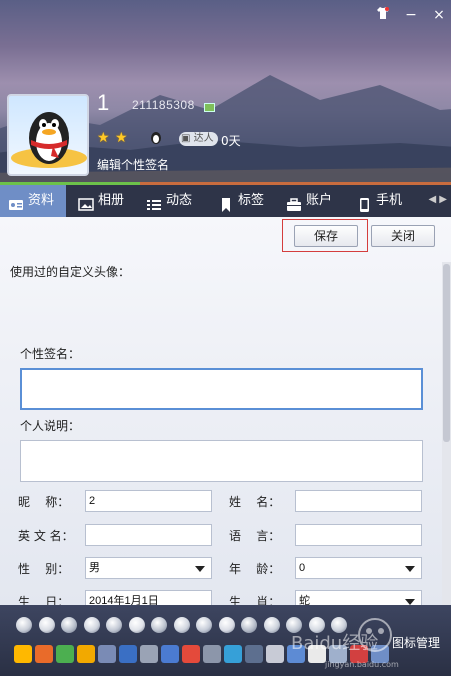 This screenshot has width=451, height=676. What do you see at coordinates (358, 597) in the screenshot?
I see `zodiac-select: 蛇` at bounding box center [358, 597].